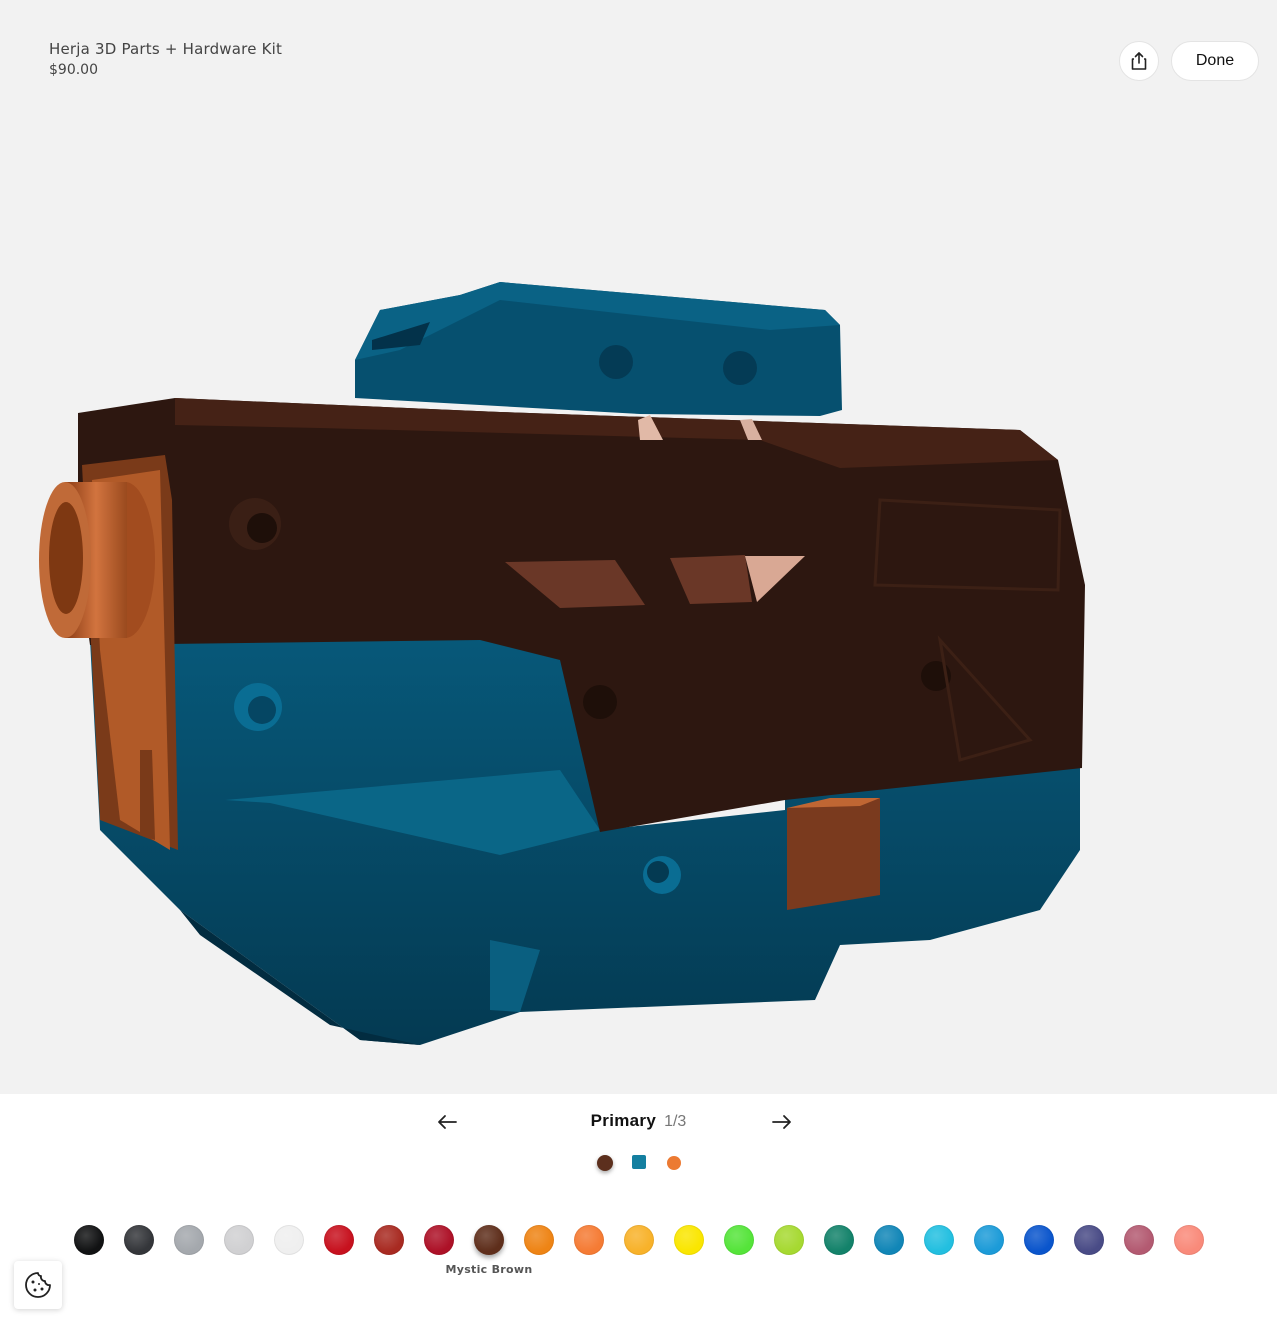 The image size is (1277, 1319). What do you see at coordinates (674, 1163) in the screenshot?
I see `part-indicator-tertiary` at bounding box center [674, 1163].